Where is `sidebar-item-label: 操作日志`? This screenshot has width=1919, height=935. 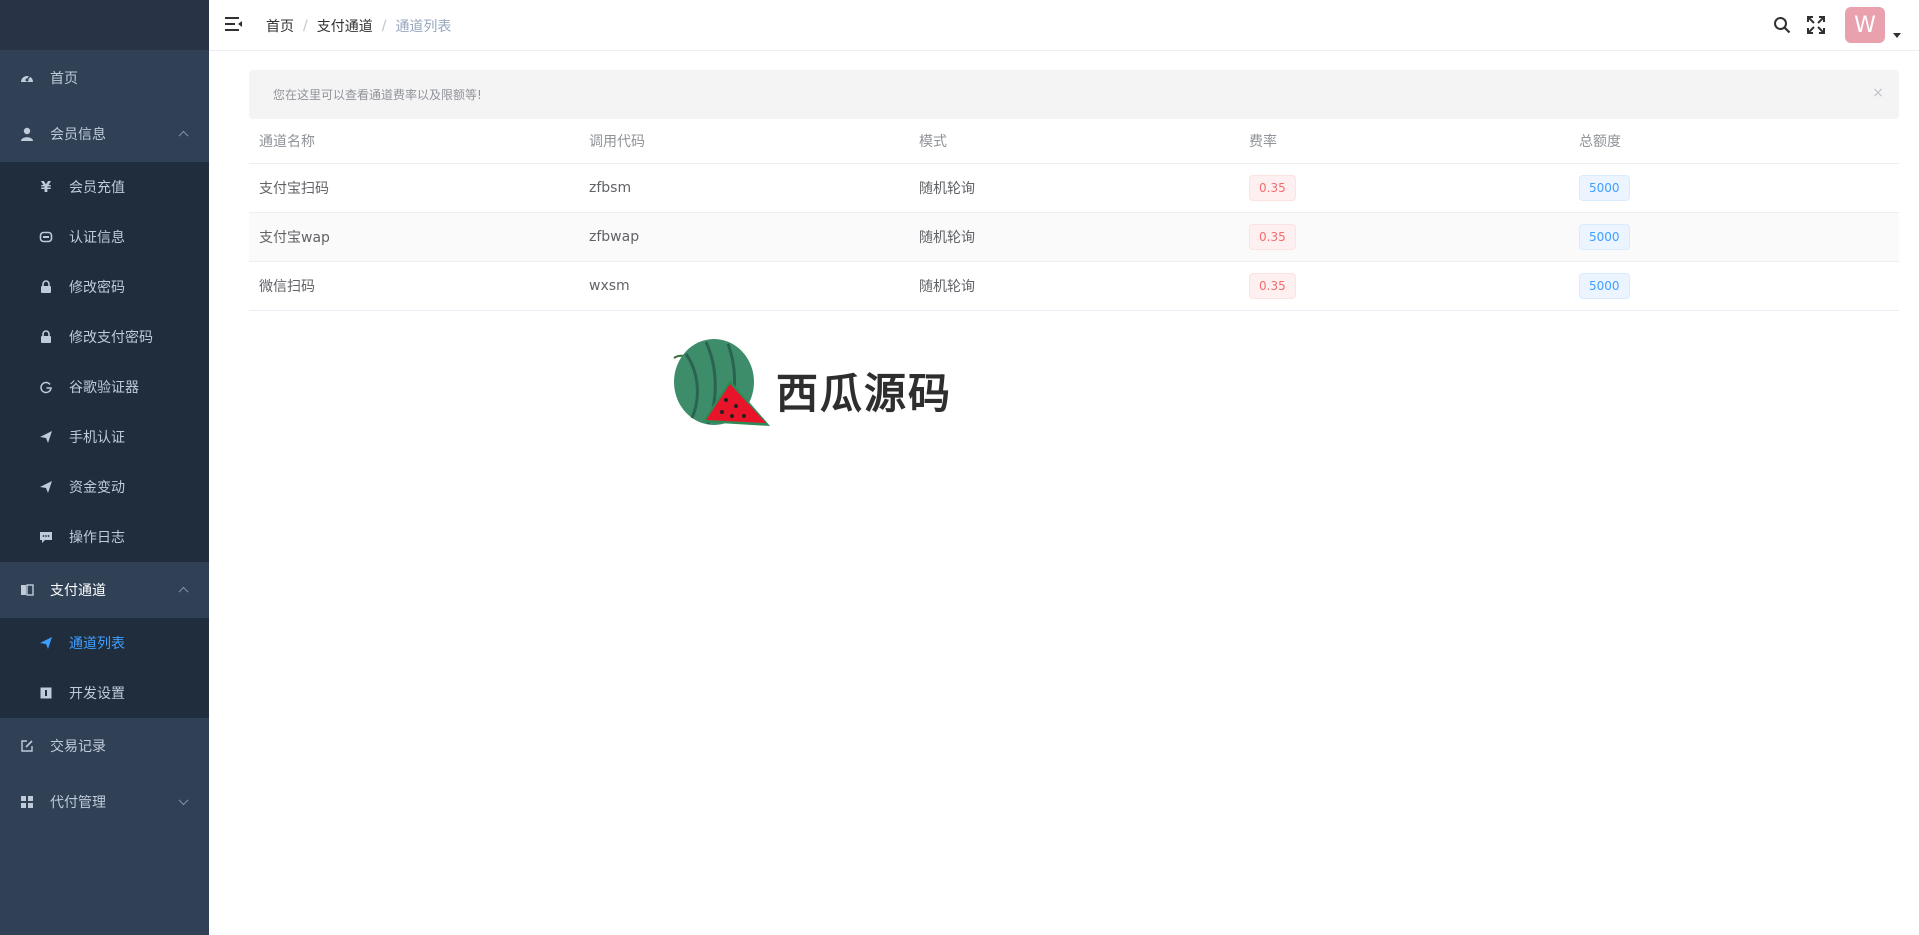
sidebar-item-label: 操作日志 is located at coordinates (97, 538).